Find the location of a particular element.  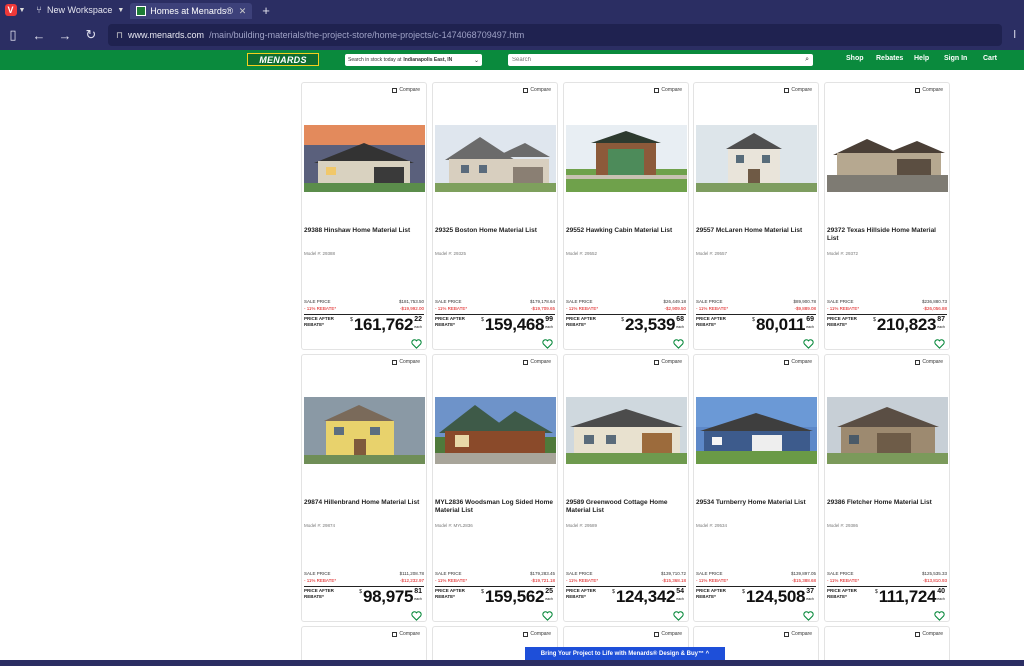

close-tab-icon: ✕ is located at coordinates (243, 11).